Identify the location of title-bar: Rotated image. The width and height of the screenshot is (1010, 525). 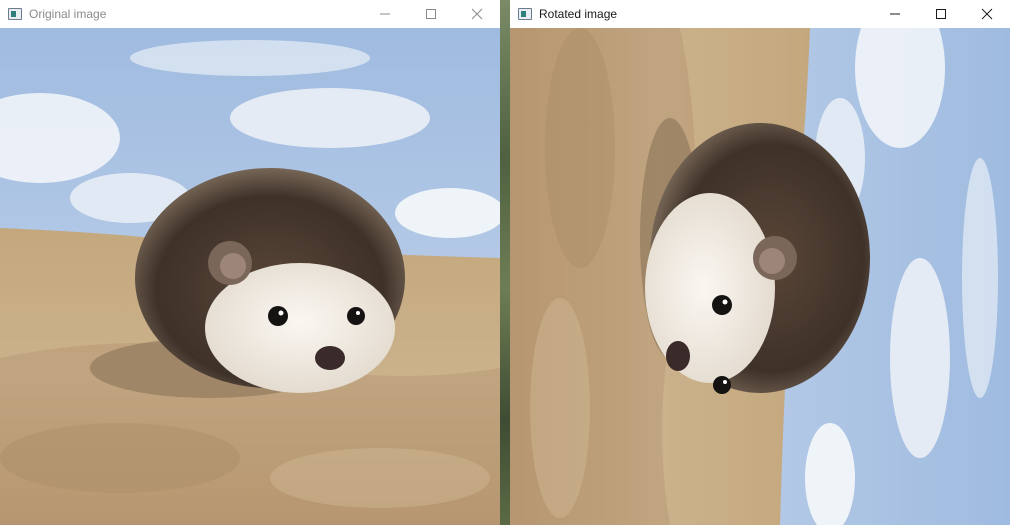
(760, 14).